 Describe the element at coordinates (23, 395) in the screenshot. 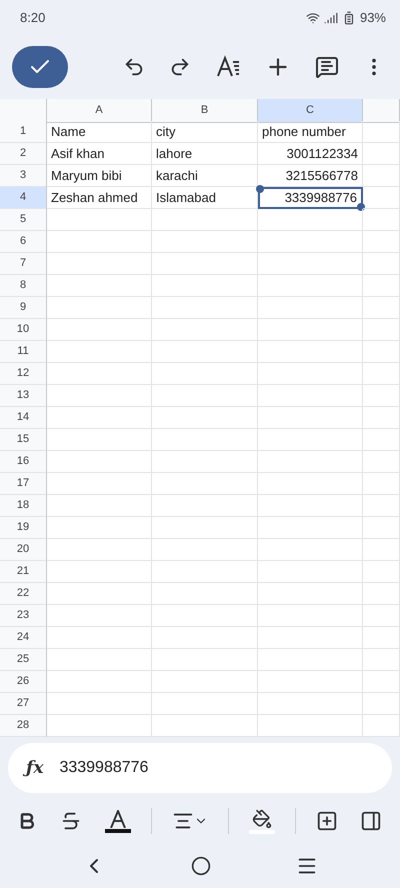

I see `row-header: 13` at that location.